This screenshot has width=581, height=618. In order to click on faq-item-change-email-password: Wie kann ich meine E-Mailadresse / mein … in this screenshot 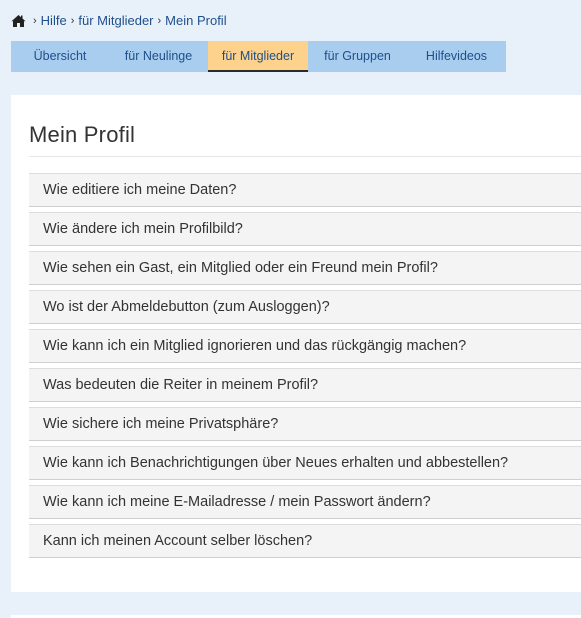, I will do `click(305, 502)`.